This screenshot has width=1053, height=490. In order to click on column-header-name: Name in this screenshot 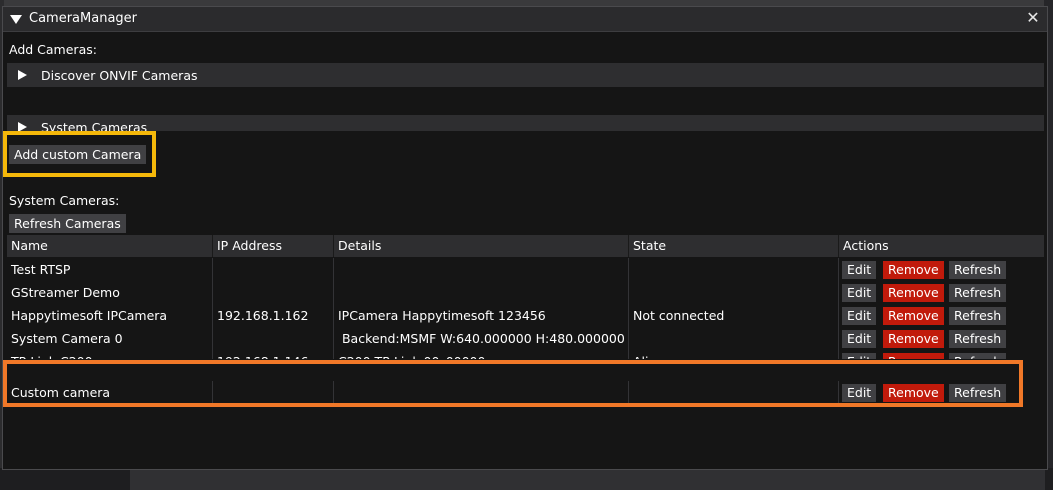, I will do `click(110, 246)`.